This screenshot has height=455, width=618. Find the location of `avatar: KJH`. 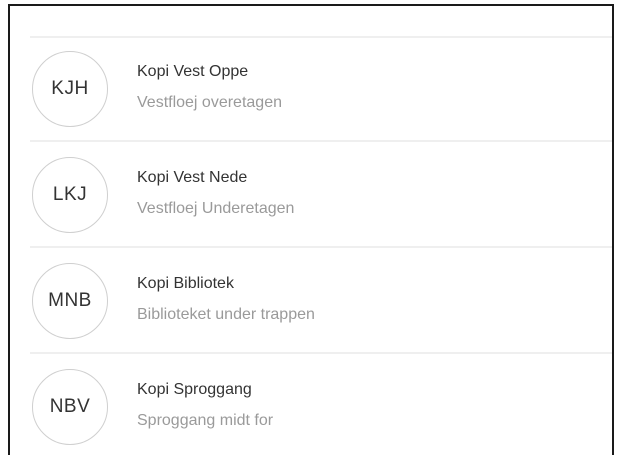

avatar: KJH is located at coordinates (70, 89).